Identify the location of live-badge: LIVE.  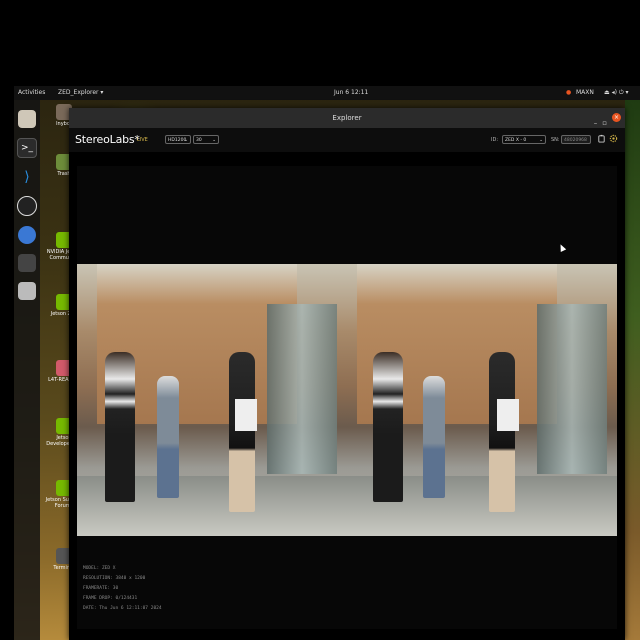
(142, 140).